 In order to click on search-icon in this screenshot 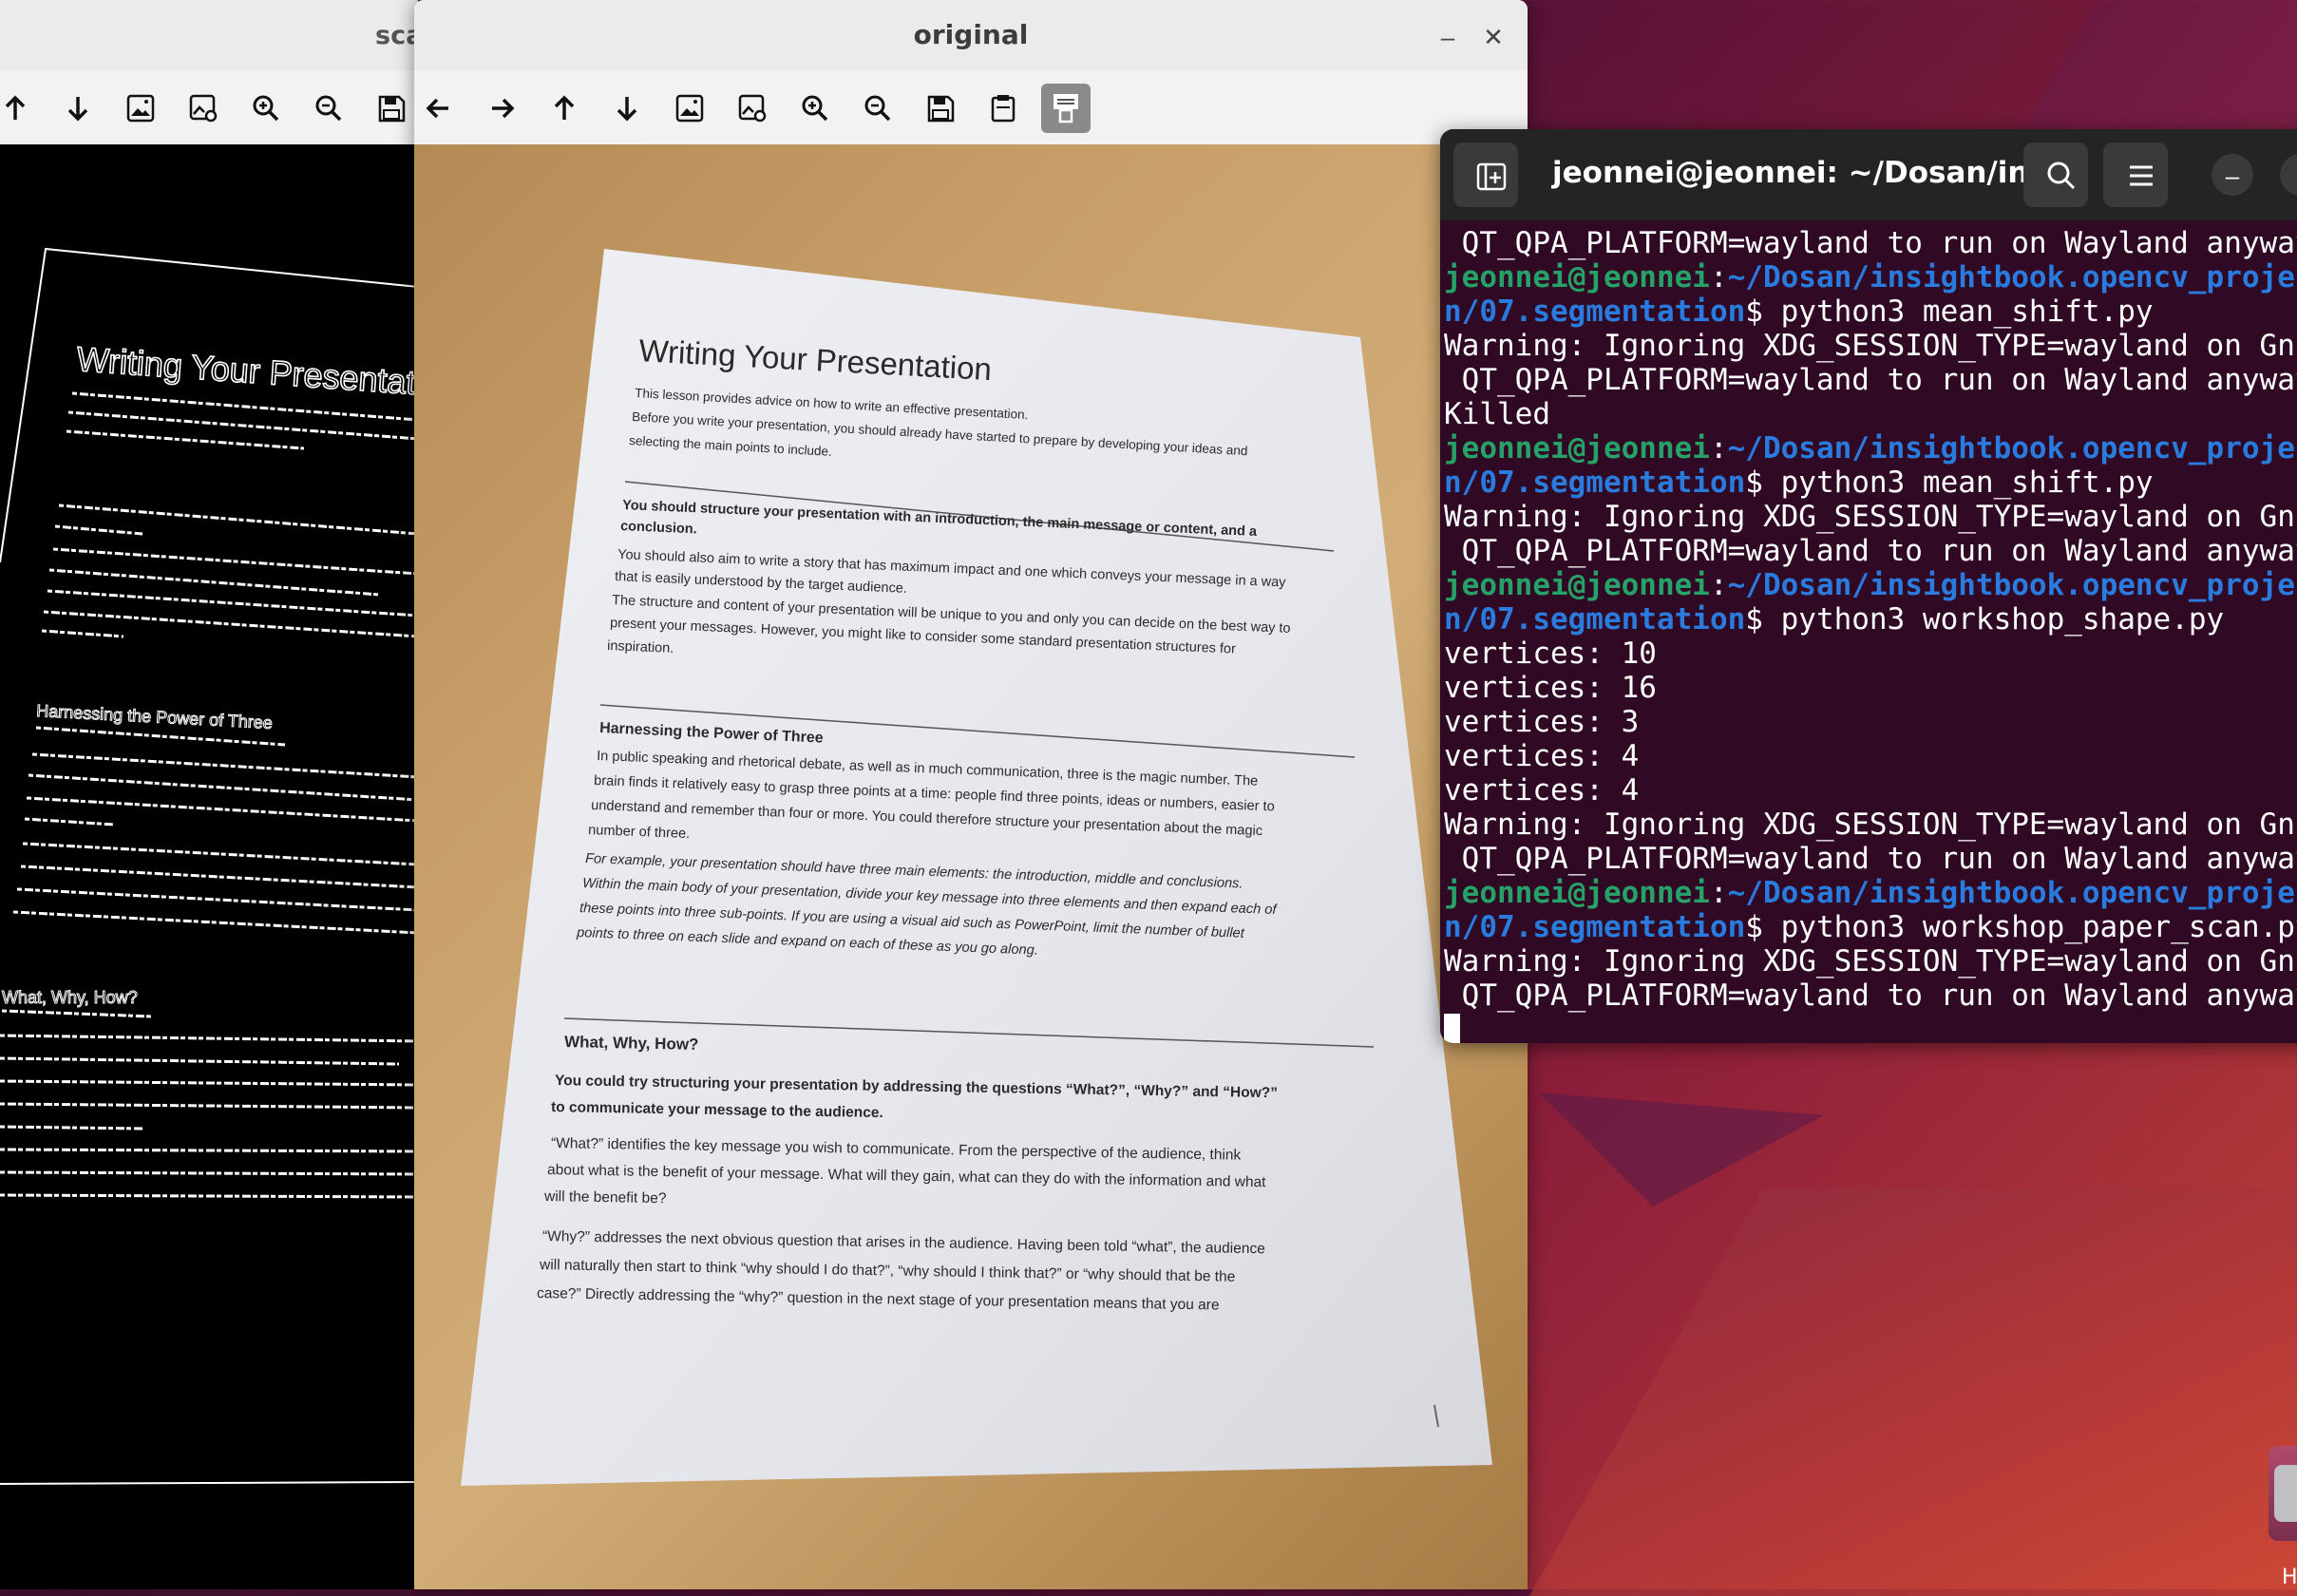, I will do `click(2061, 176)`.